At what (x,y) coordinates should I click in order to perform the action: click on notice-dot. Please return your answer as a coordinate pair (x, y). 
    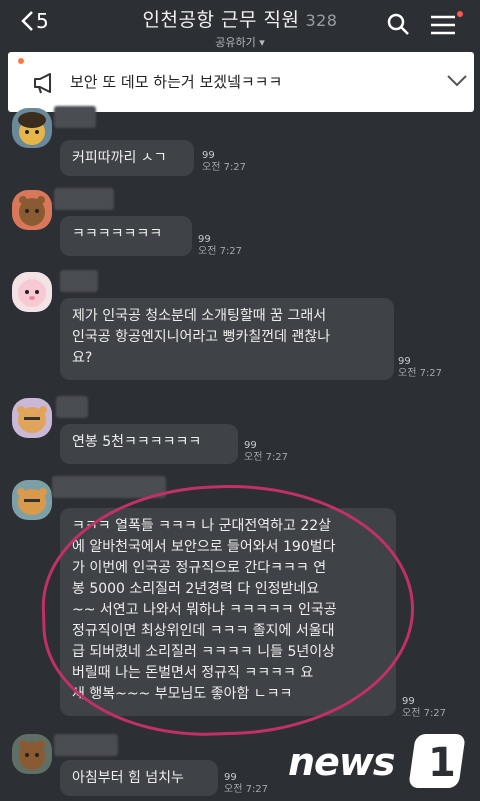
    Looking at the image, I should click on (21, 61).